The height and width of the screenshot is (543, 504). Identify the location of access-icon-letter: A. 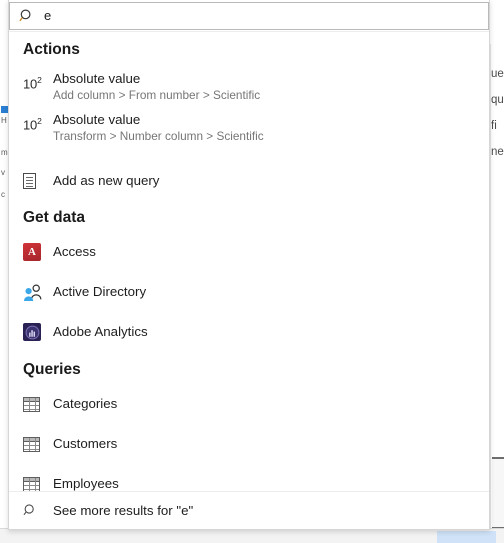
(32, 251).